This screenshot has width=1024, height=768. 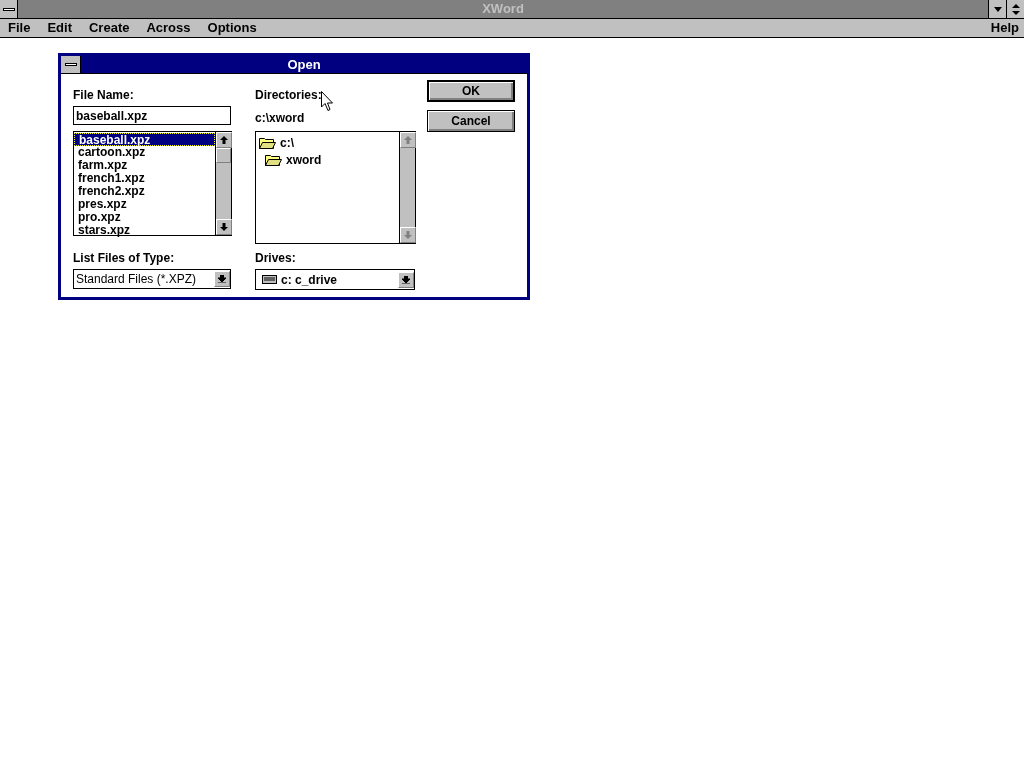 I want to click on up-down-arrow-icon, so click(x=1015, y=9).